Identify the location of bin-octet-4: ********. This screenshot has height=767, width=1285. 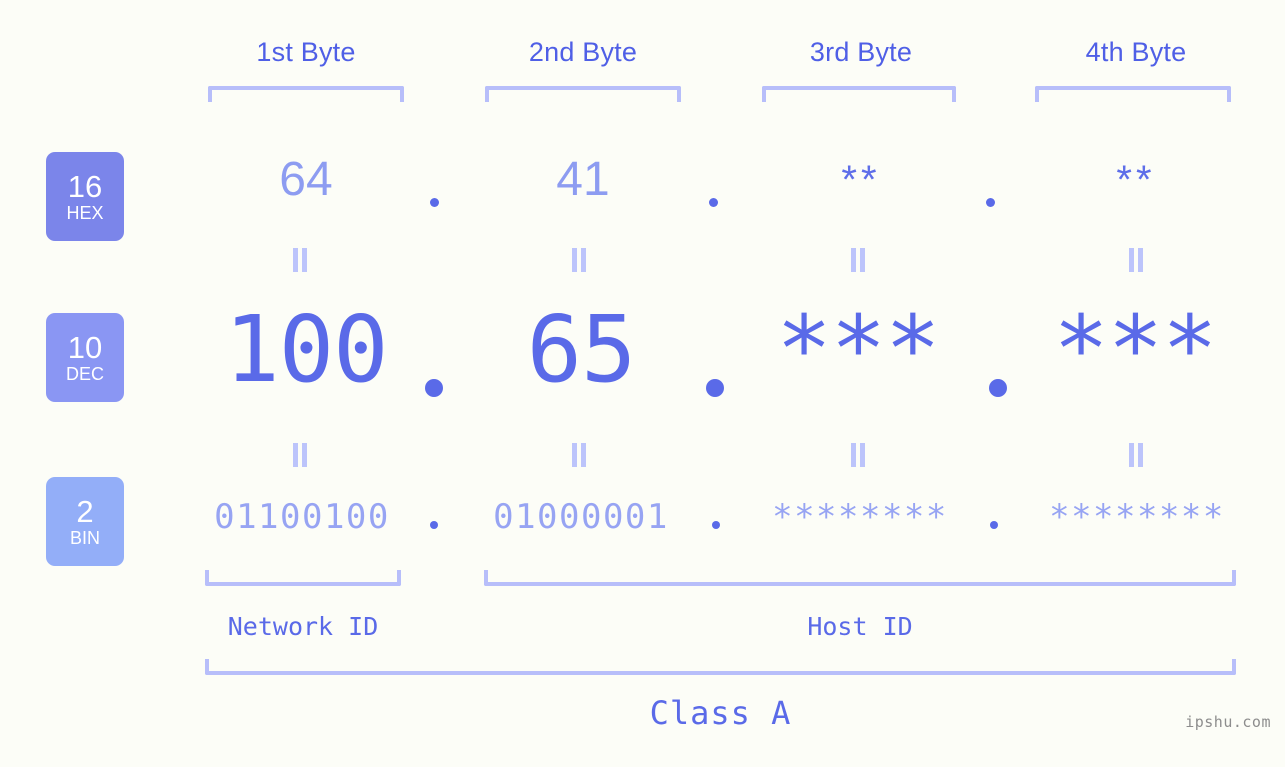
(1137, 517).